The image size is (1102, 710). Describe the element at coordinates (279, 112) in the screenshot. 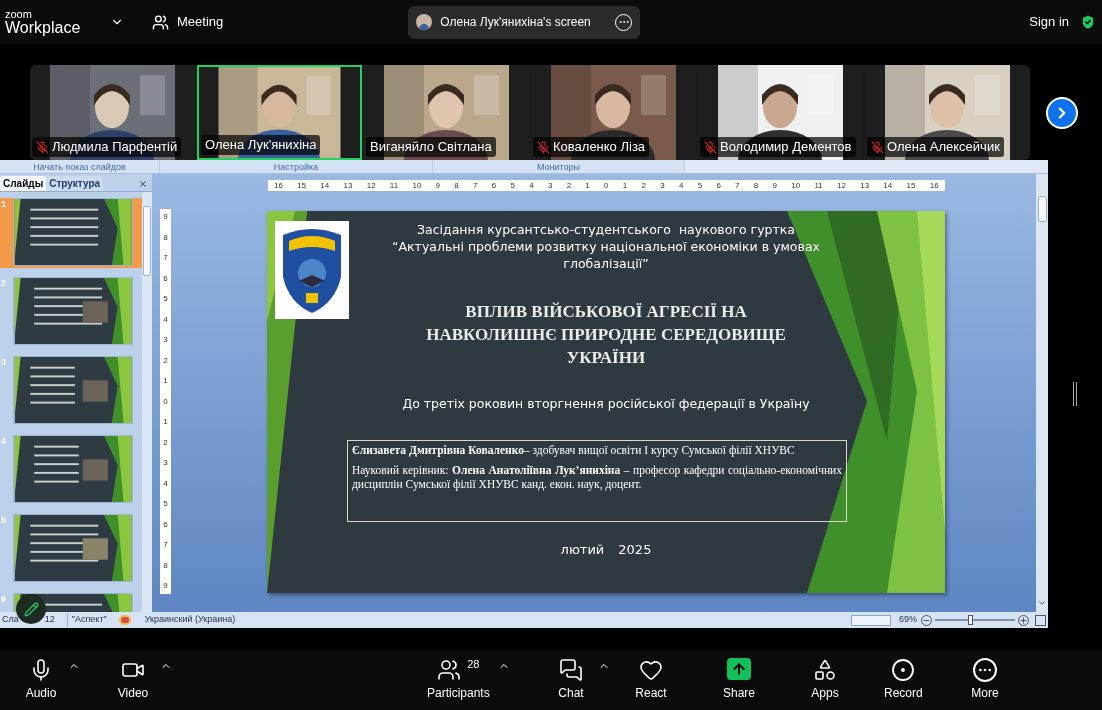

I see `video-tile: Олена Лук'янихіна` at that location.